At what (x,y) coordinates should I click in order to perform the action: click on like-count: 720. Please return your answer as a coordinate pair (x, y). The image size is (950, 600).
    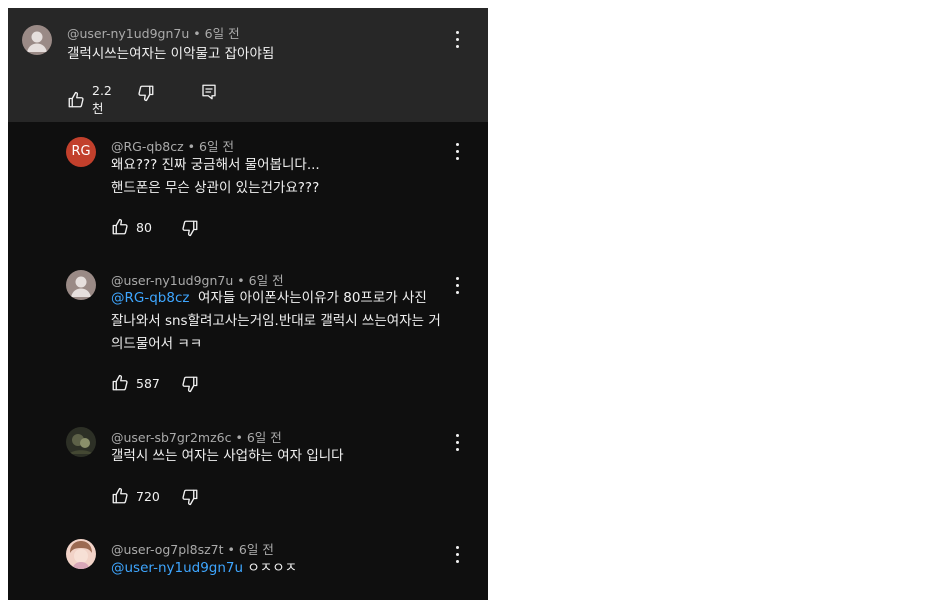
    Looking at the image, I should click on (148, 496).